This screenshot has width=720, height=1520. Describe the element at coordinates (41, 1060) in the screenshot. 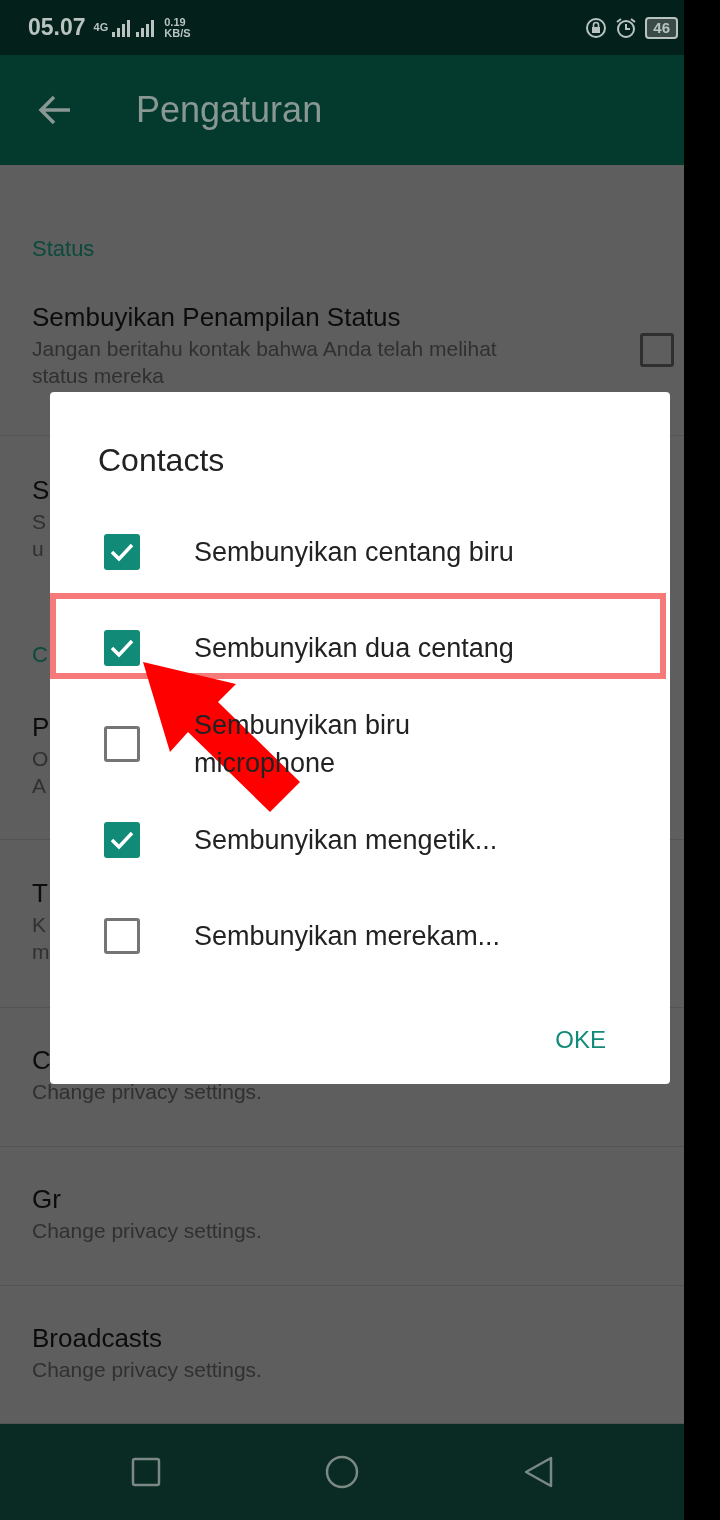

I see `setting-title: C` at that location.